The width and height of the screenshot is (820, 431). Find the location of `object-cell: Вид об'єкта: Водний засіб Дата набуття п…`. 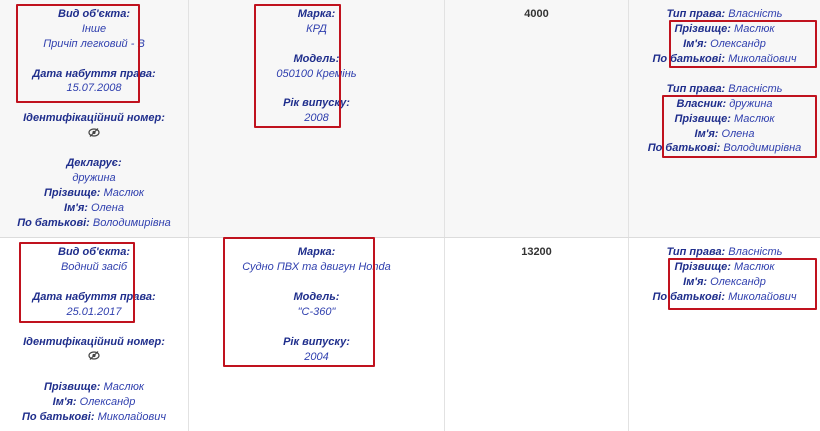

object-cell: Вид об'єкта: Водний засіб Дата набуття п… is located at coordinates (94, 334).